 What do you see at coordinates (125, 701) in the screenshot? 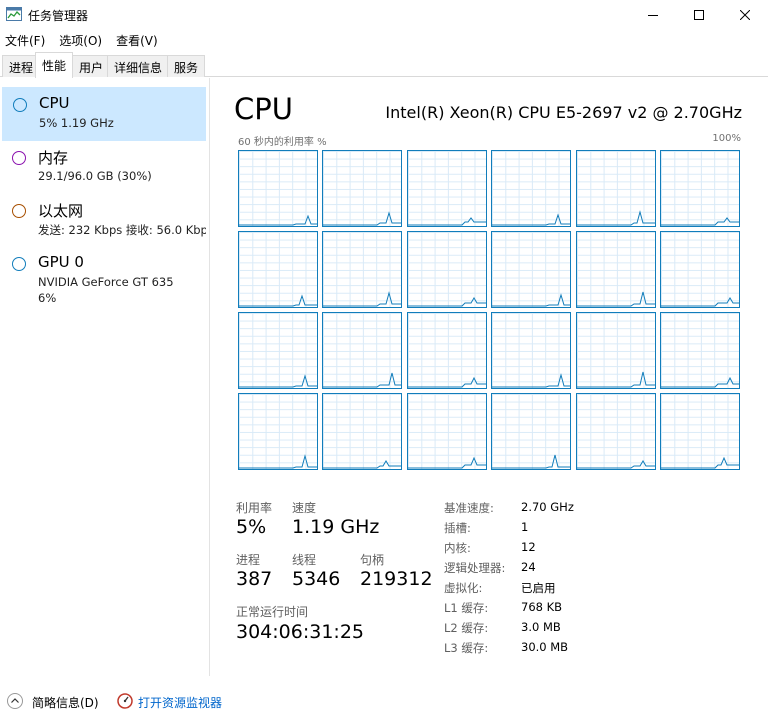
I see `resource-monitor-icon` at bounding box center [125, 701].